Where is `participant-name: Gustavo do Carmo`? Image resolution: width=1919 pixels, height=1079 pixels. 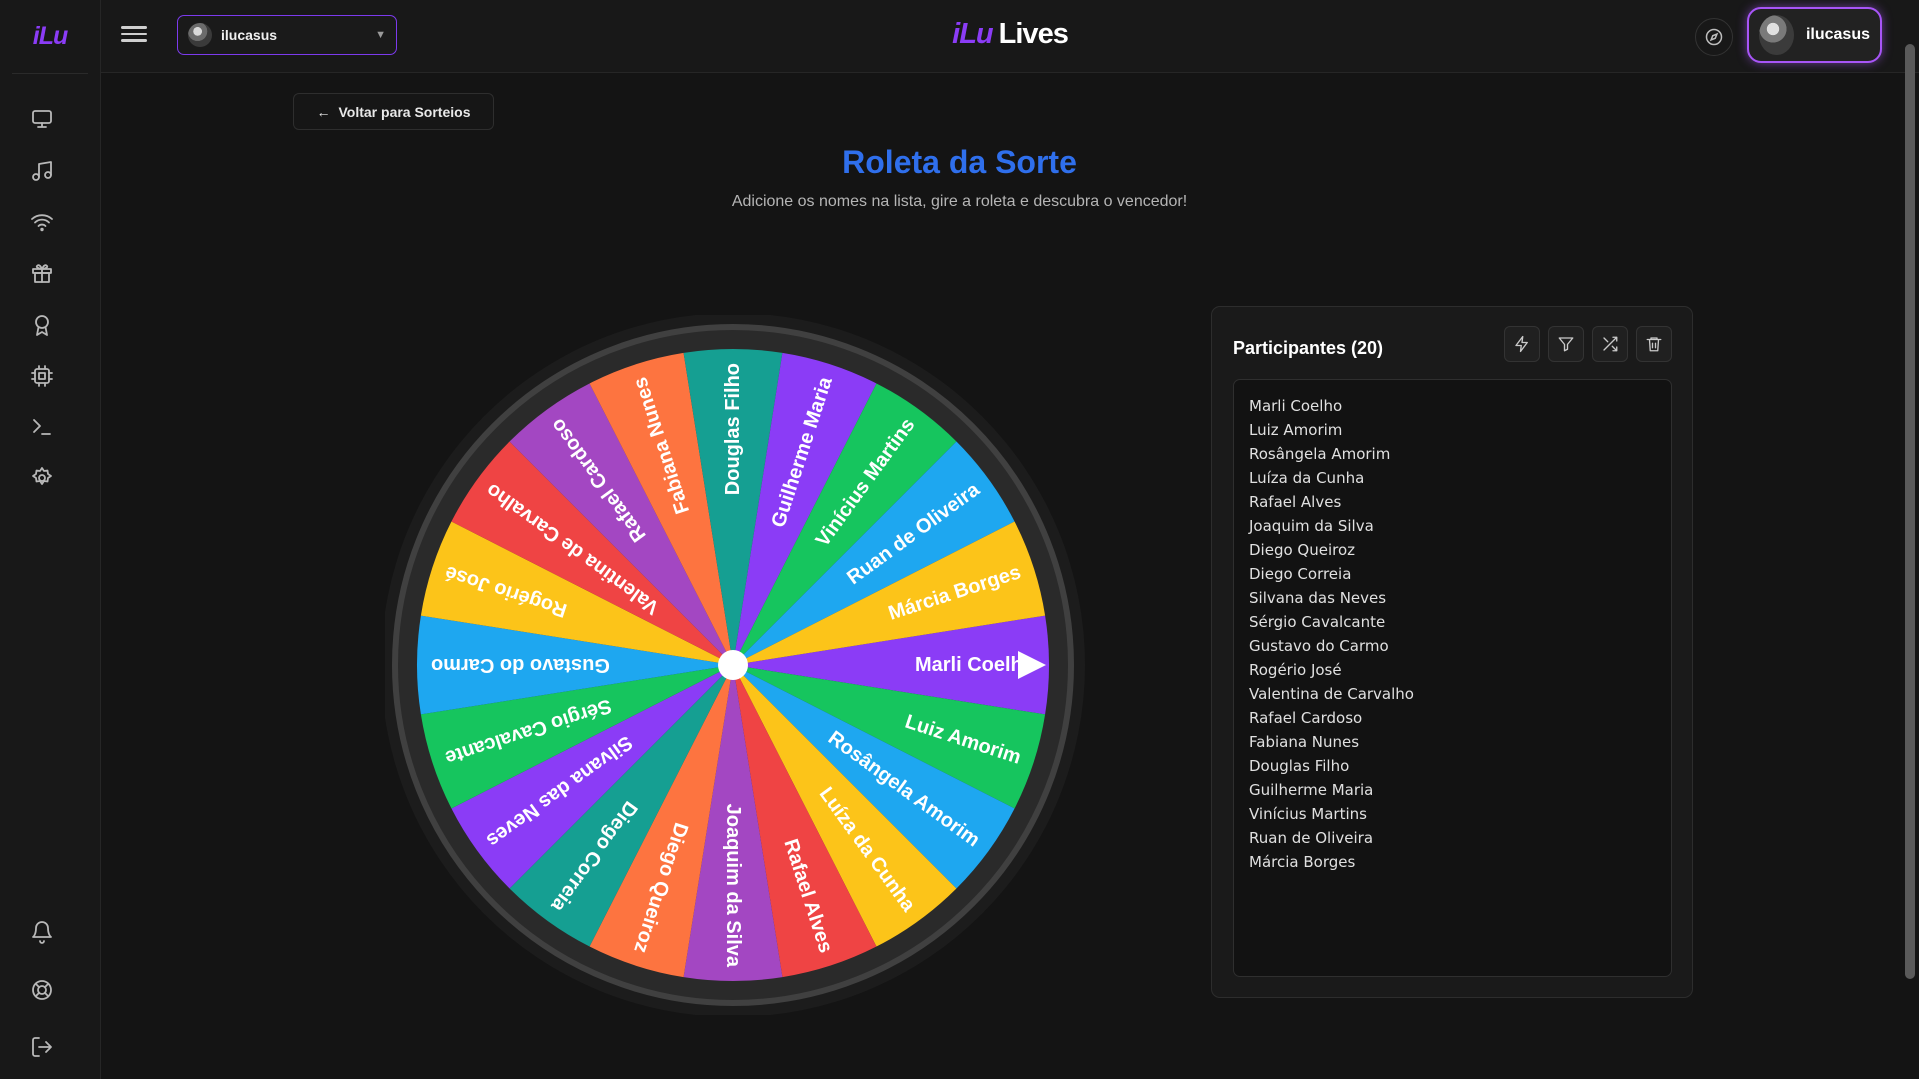 participant-name: Gustavo do Carmo is located at coordinates (1319, 646).